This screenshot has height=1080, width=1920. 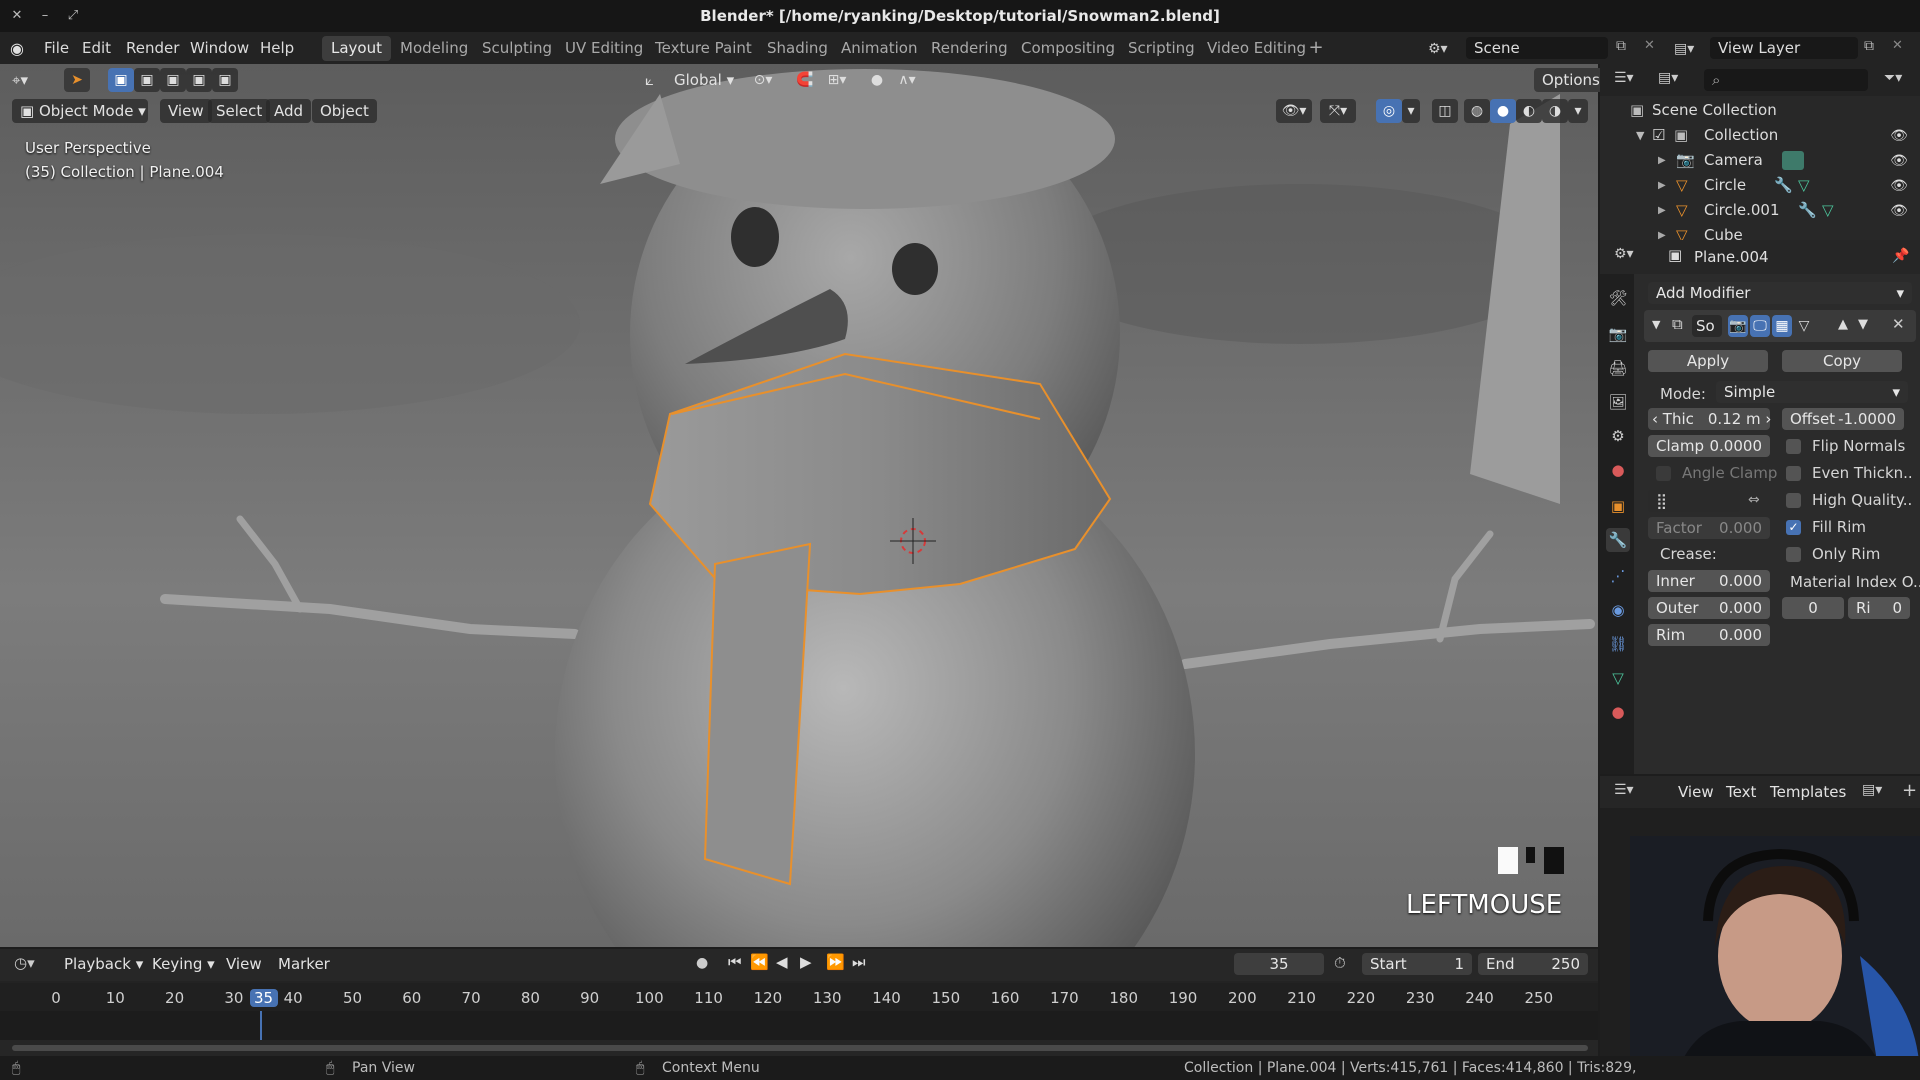 I want to click on material-preview-icon: ◐, so click(x=1529, y=111).